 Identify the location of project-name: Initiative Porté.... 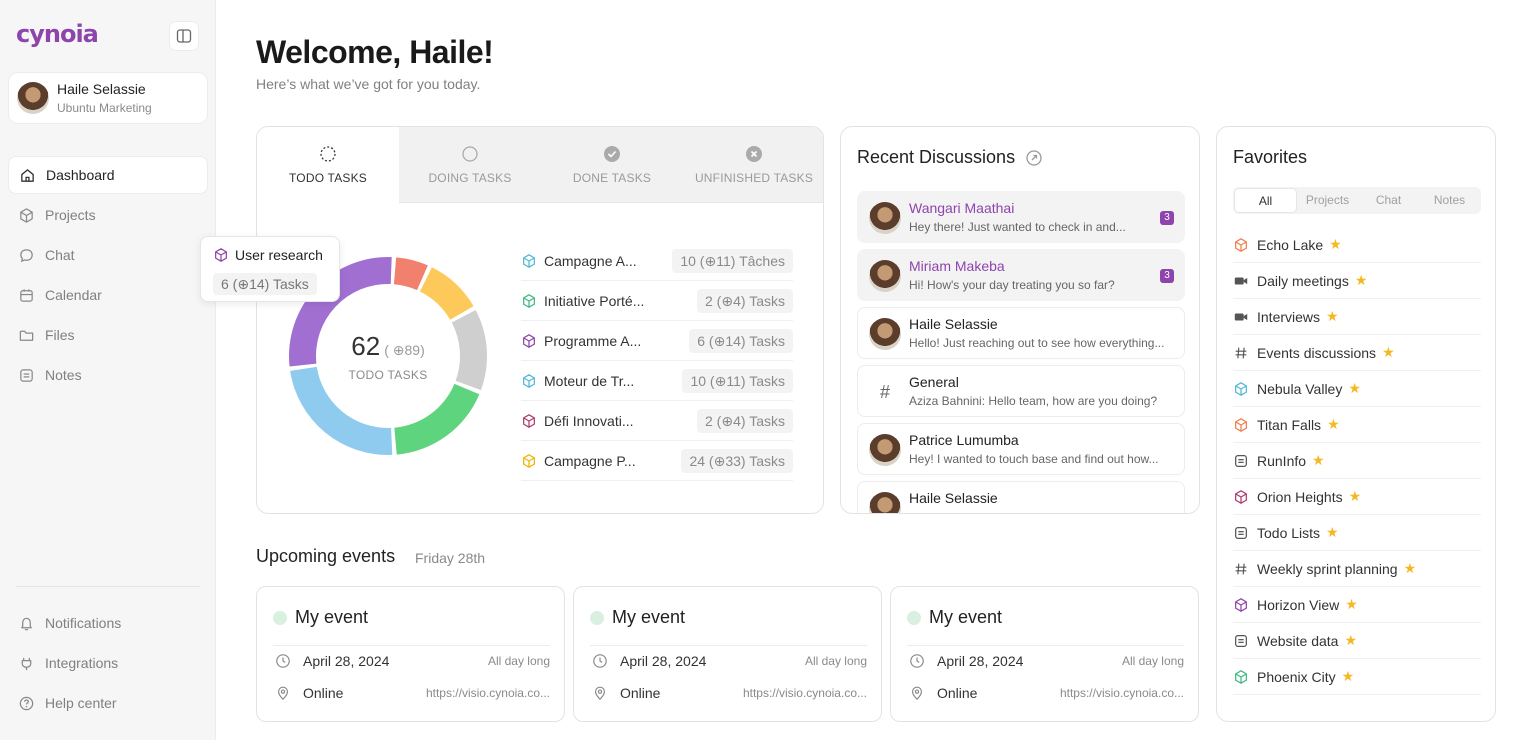
(594, 300).